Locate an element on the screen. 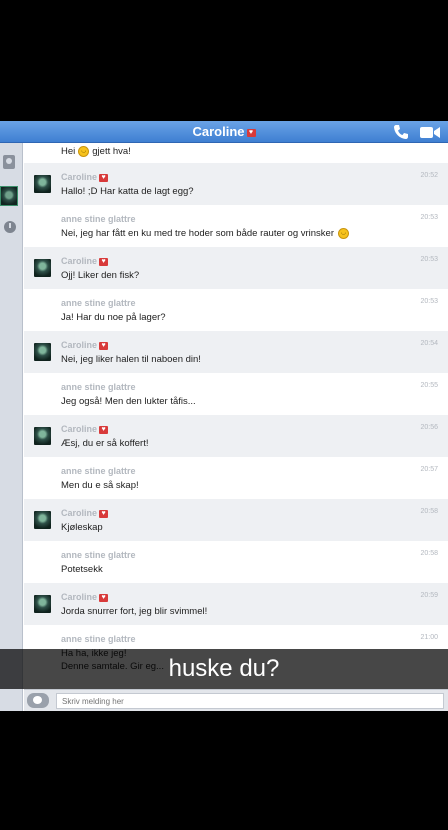 This screenshot has height=830, width=448. message-text: Potetsekk is located at coordinates (82, 569).